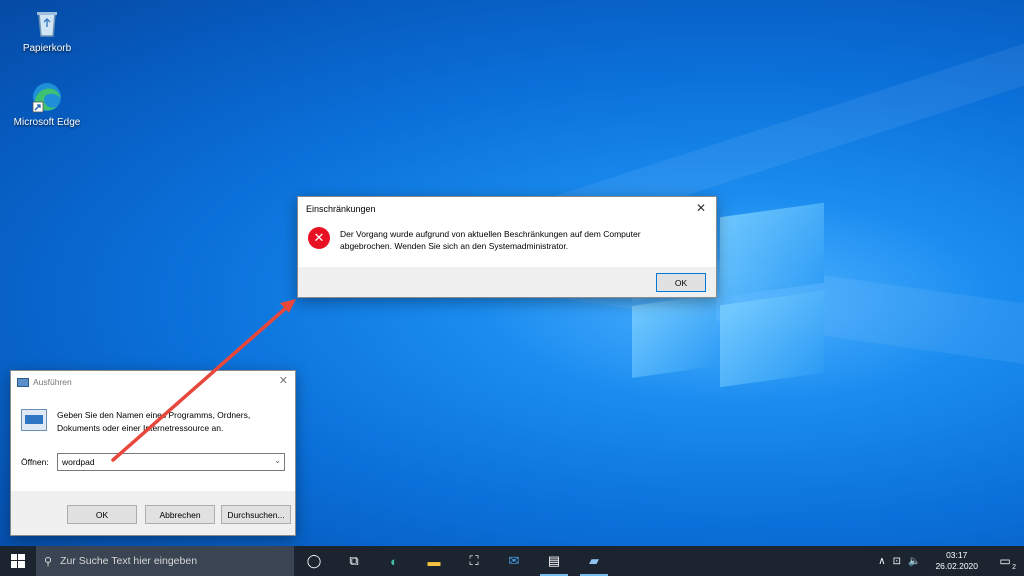 The image size is (1024, 576). I want to click on notification-icon: ▭, so click(1005, 561).